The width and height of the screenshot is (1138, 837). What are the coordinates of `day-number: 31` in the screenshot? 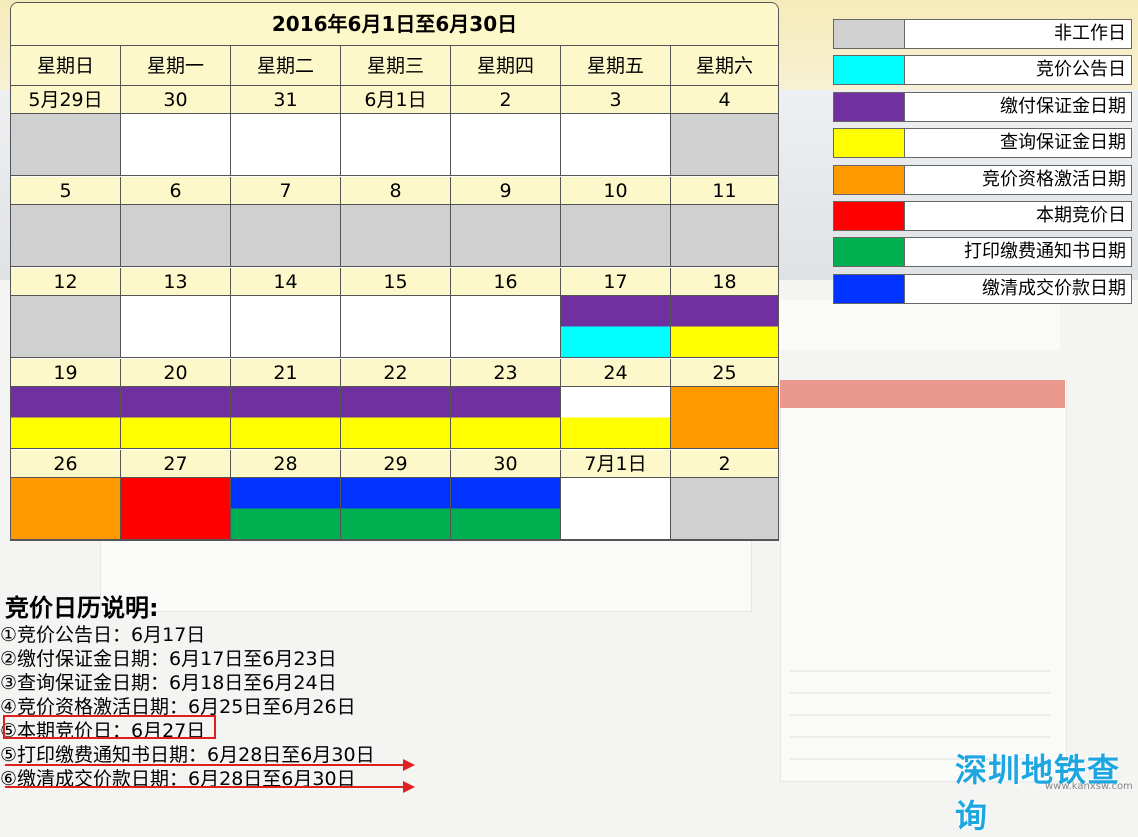 It's located at (286, 100).